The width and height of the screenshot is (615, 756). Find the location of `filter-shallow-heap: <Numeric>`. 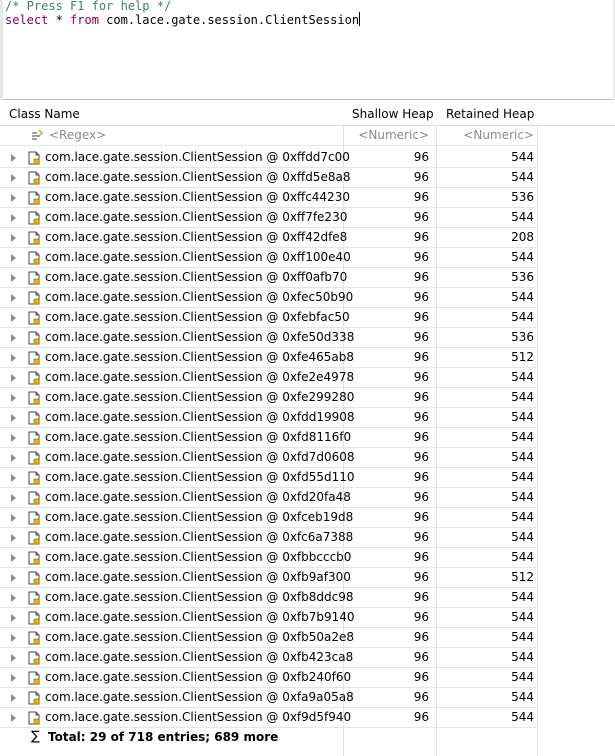

filter-shallow-heap: <Numeric> is located at coordinates (389, 136).